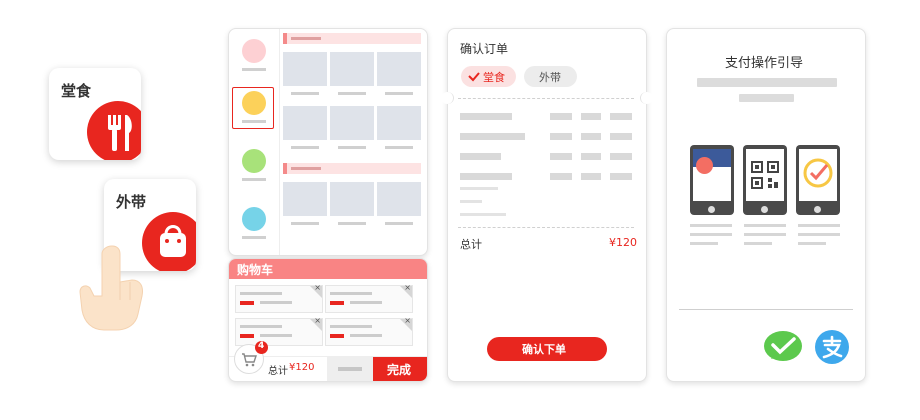 The image size is (920, 420). What do you see at coordinates (350, 369) in the screenshot?
I see `cart-secondary-button` at bounding box center [350, 369].